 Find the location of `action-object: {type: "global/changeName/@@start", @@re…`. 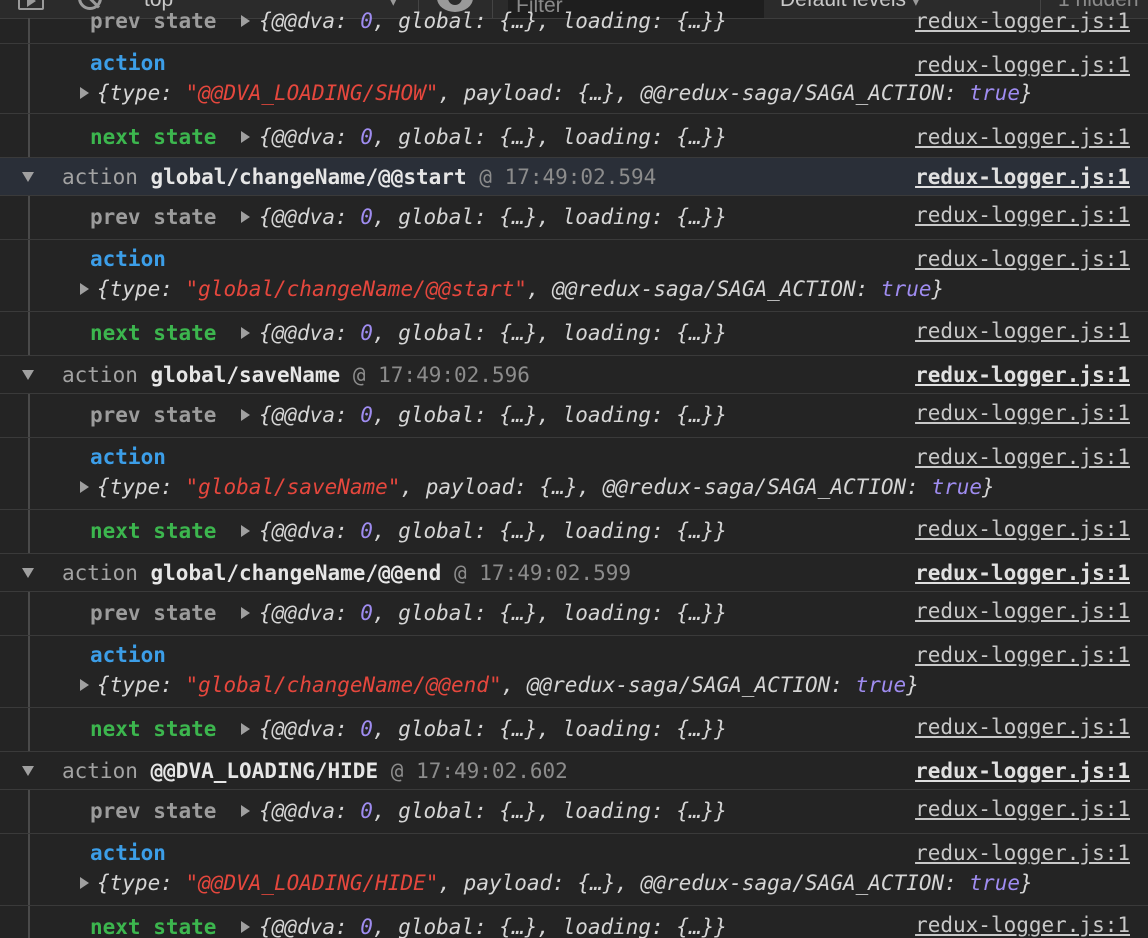

action-object: {type: "global/changeName/@@start", @@re… is located at coordinates (512, 289).